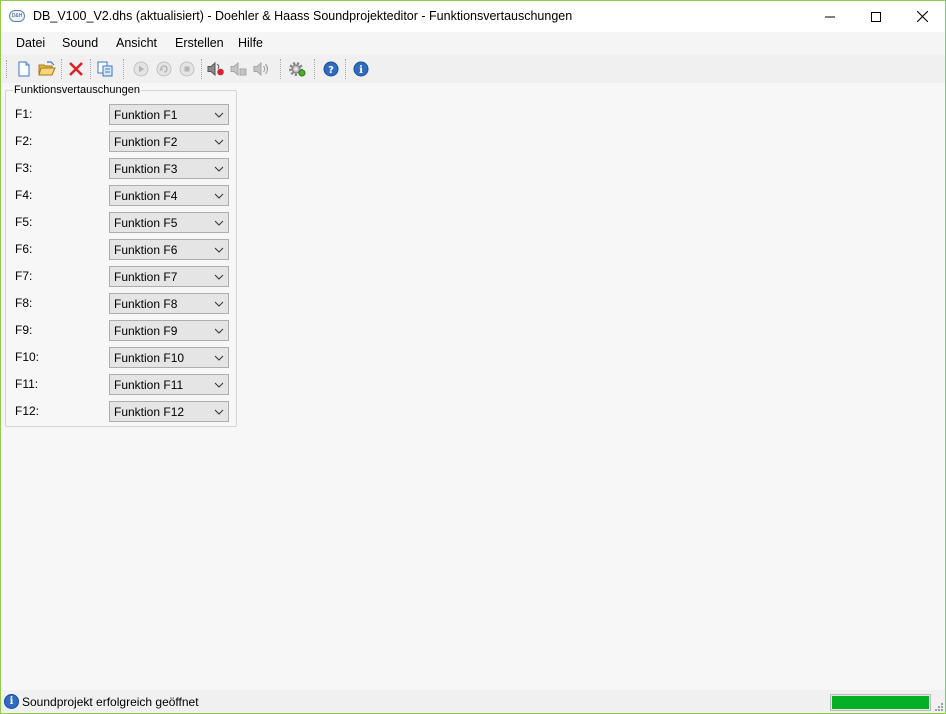 The image size is (946, 714). I want to click on settings-button, so click(297, 69).